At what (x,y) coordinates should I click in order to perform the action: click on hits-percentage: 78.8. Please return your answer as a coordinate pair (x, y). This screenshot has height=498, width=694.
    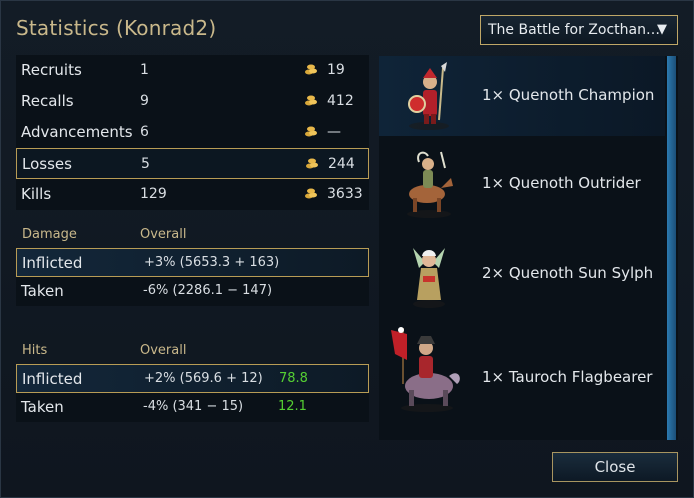
    Looking at the image, I should click on (293, 378).